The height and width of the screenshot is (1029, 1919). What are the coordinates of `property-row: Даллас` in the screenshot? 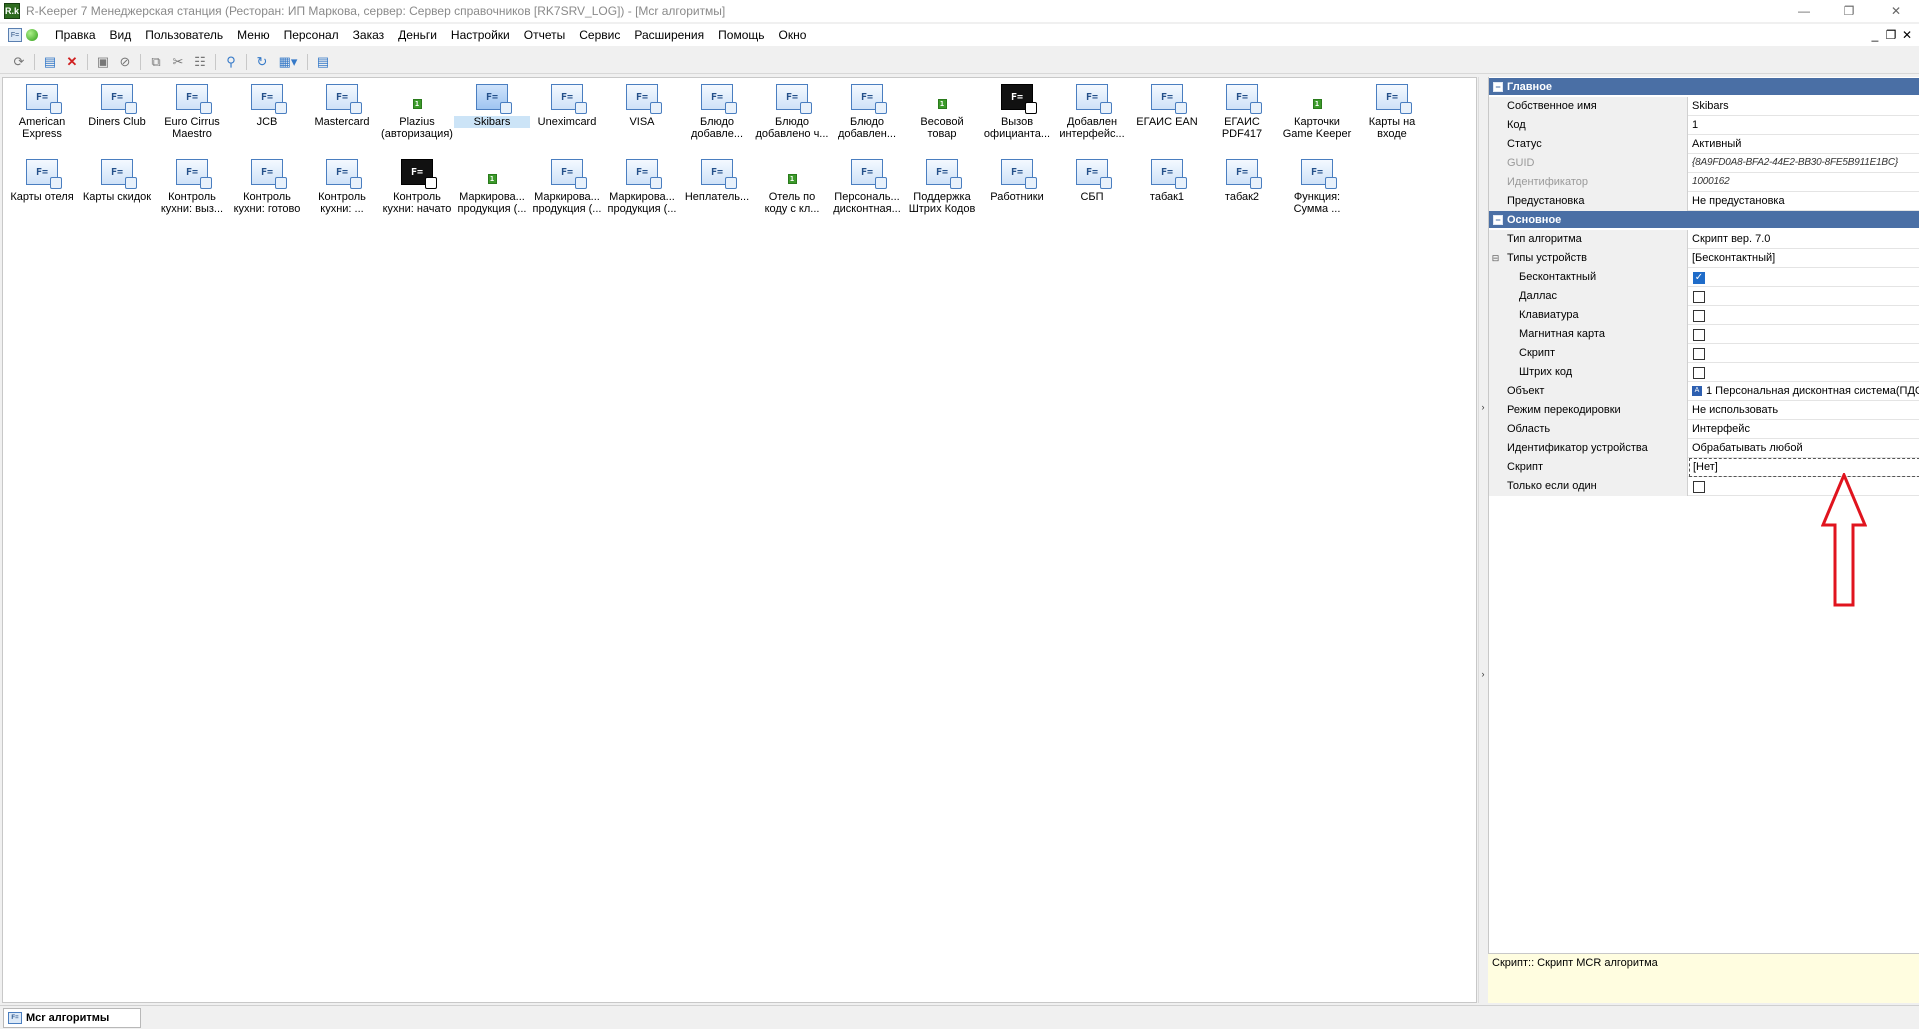 It's located at (1704, 296).